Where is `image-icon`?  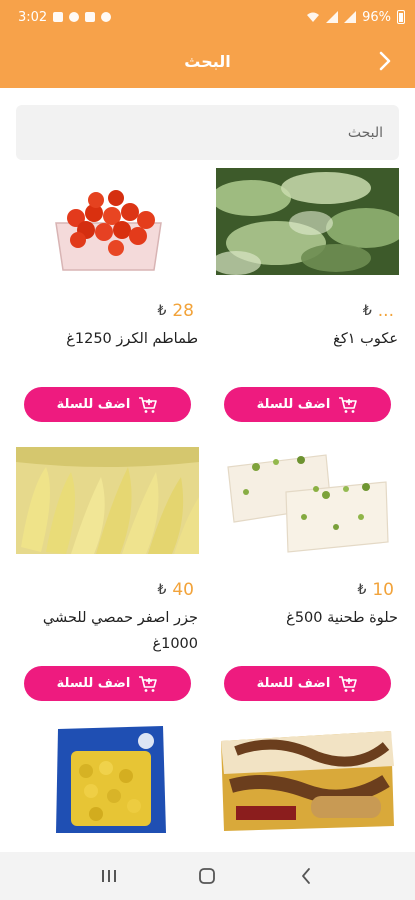
image-icon is located at coordinates (90, 17).